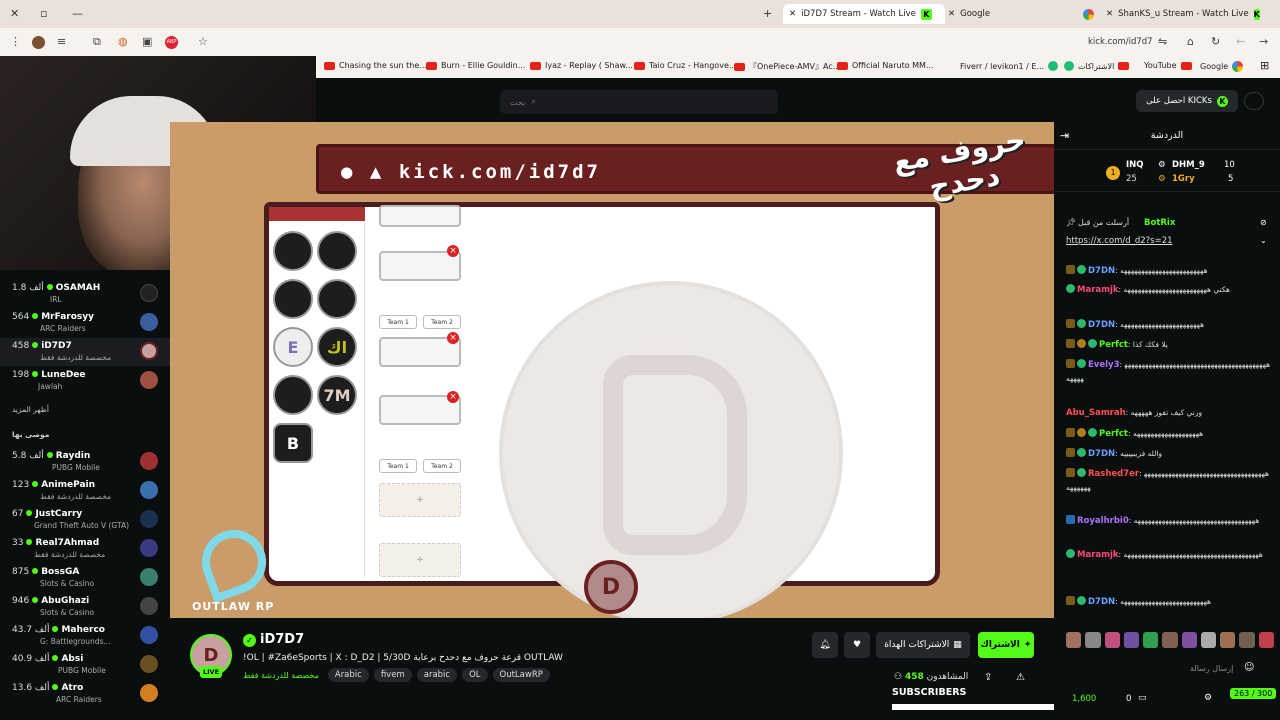 The height and width of the screenshot is (720, 1280). What do you see at coordinates (988, 677) in the screenshot?
I see `share-icon: ⇪` at bounding box center [988, 677].